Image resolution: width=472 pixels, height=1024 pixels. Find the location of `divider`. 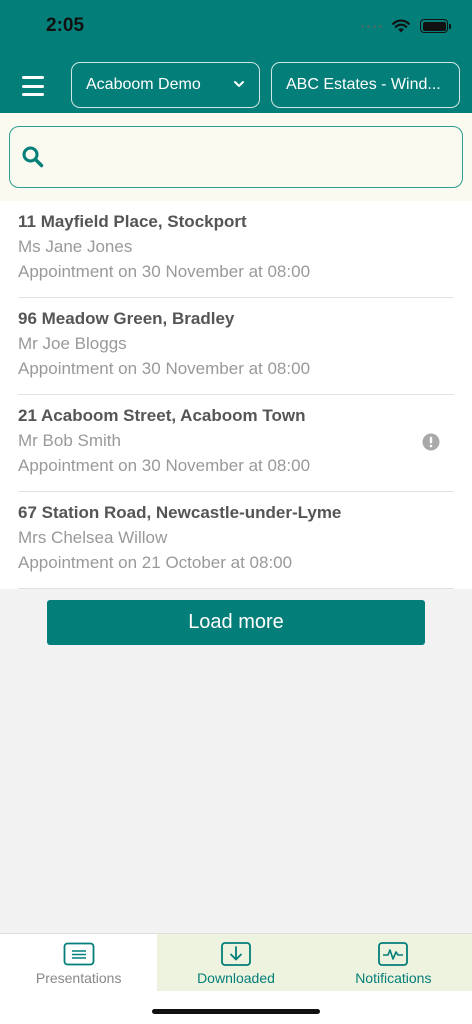

divider is located at coordinates (236, 588).